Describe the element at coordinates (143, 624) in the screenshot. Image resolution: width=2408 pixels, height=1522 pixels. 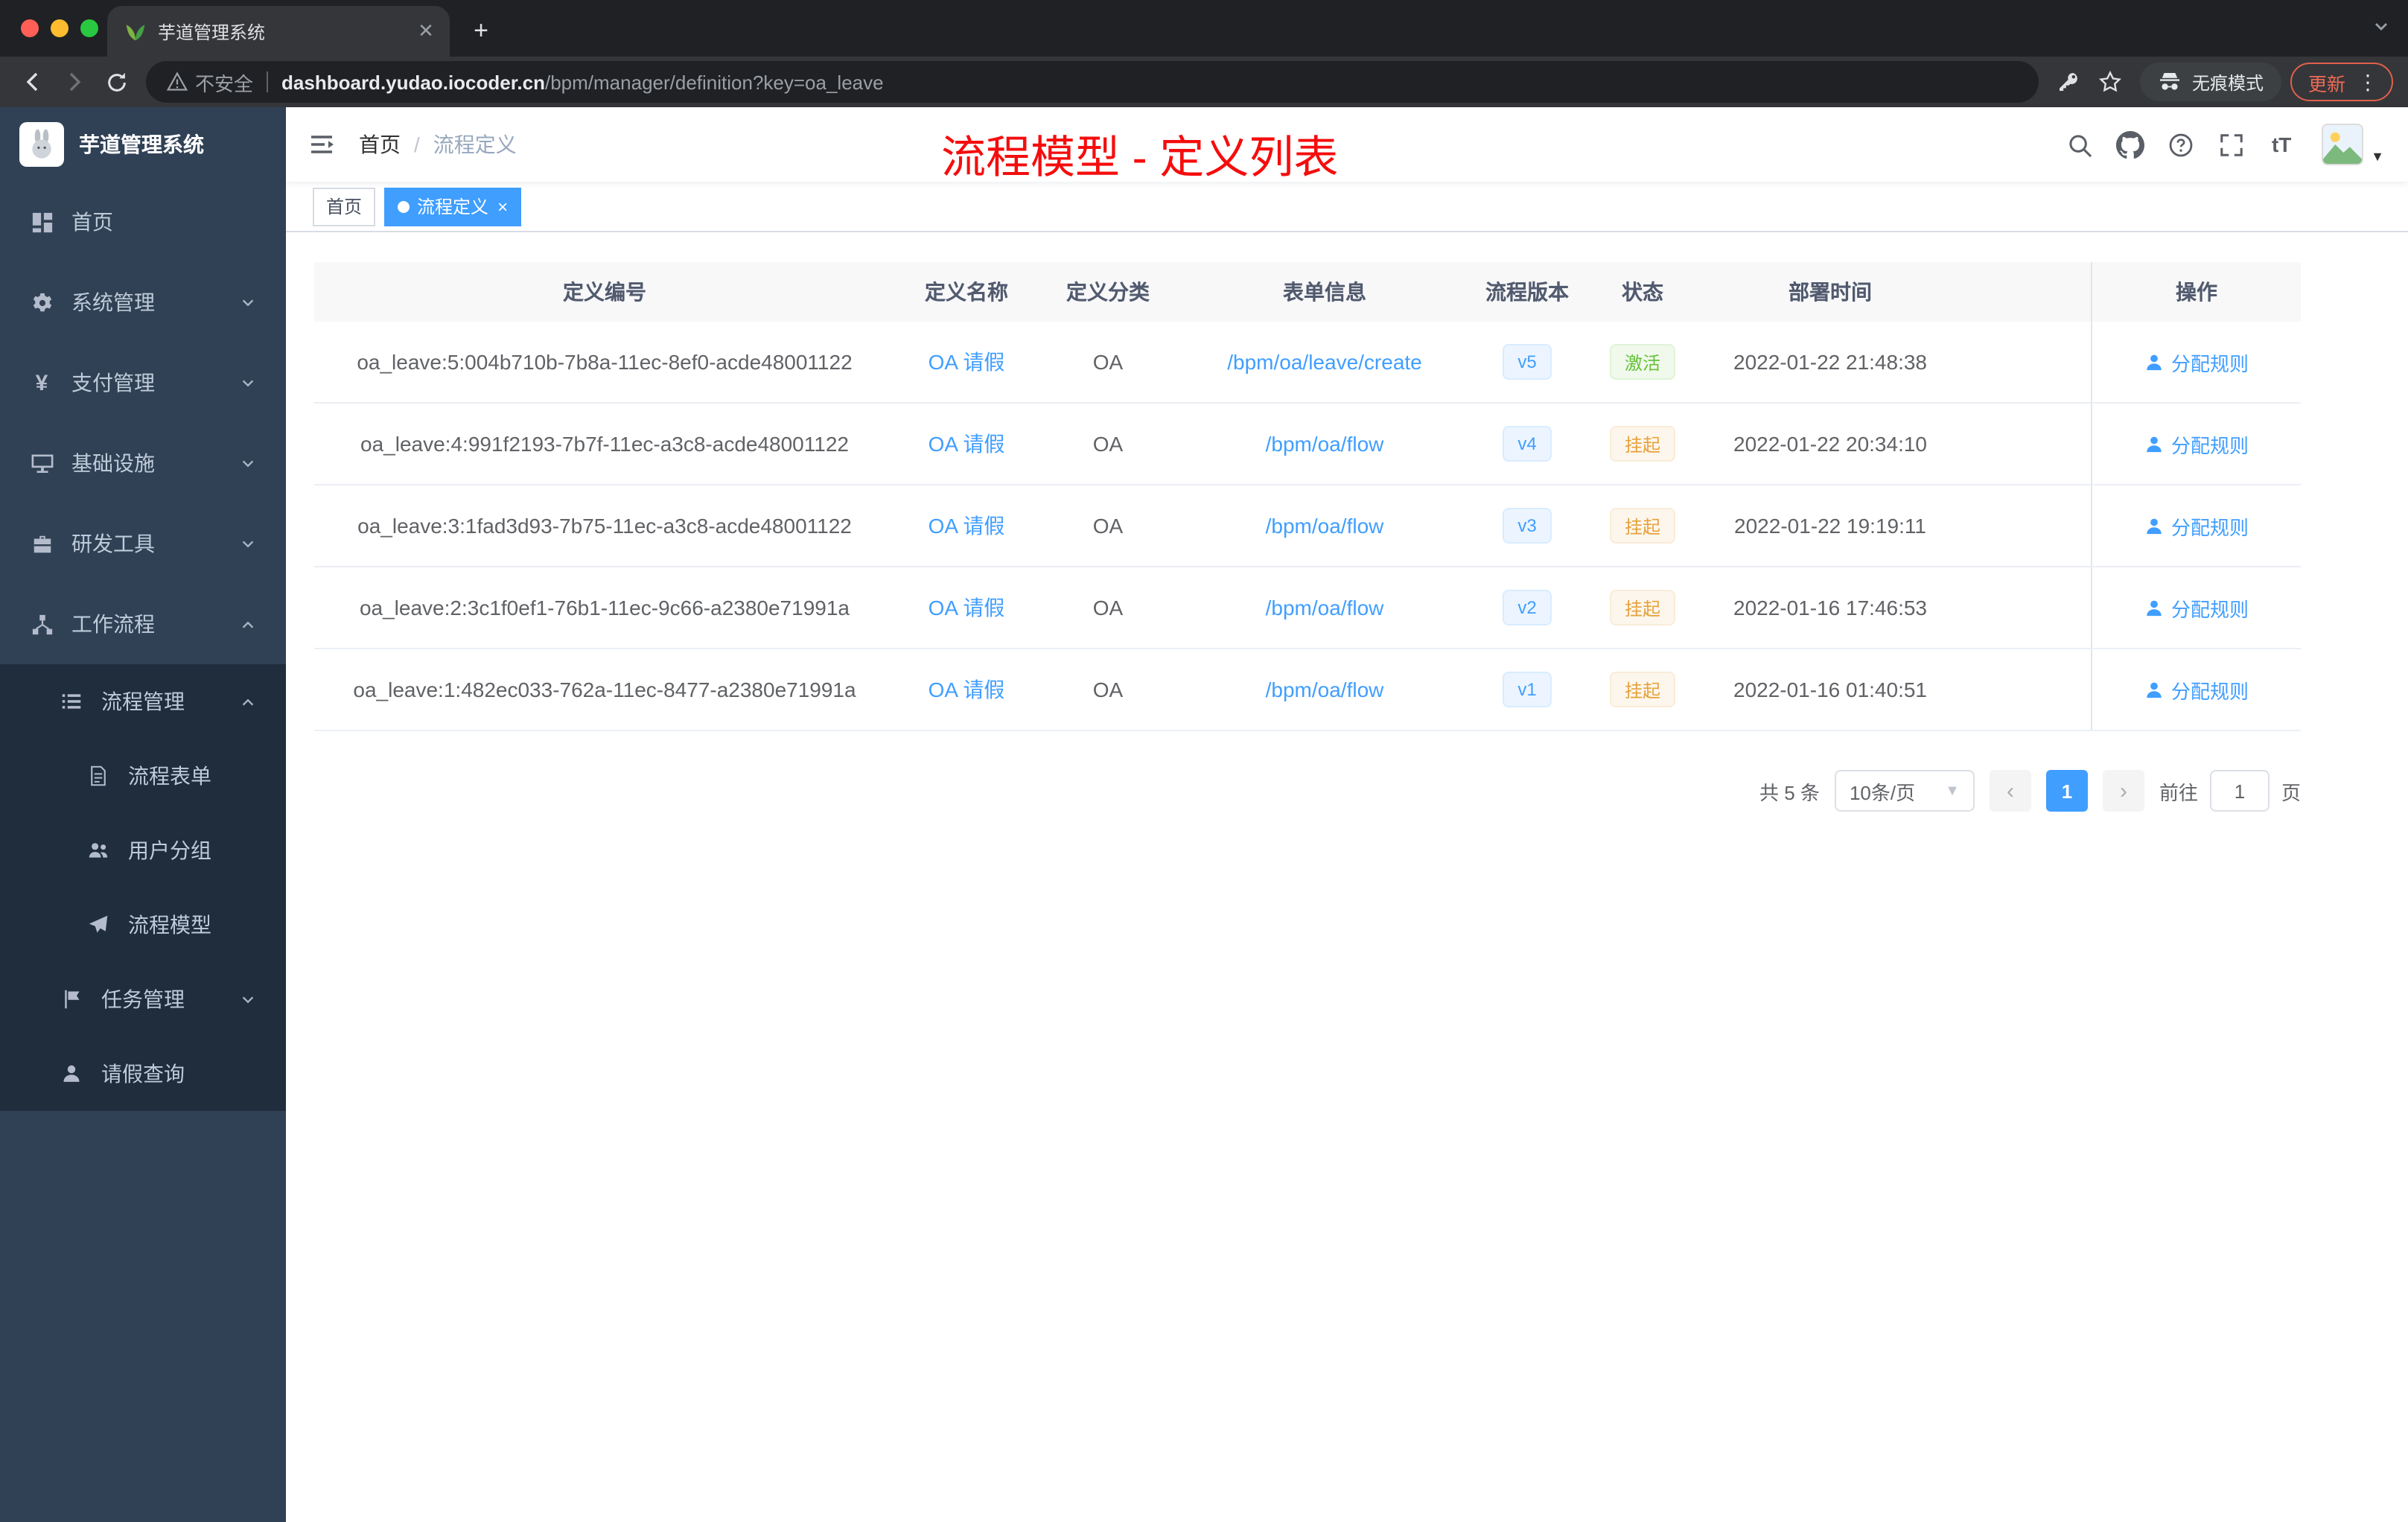
I see `sidebar-item-workflow: 工作流程` at that location.